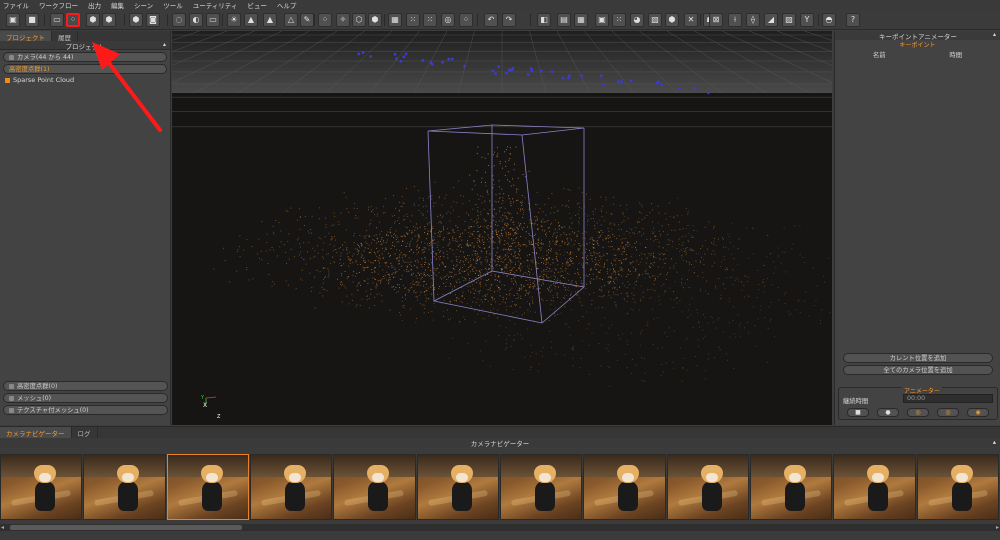  What do you see at coordinates (619, 20) in the screenshot?
I see `scatter-icon: ⁙` at bounding box center [619, 20].